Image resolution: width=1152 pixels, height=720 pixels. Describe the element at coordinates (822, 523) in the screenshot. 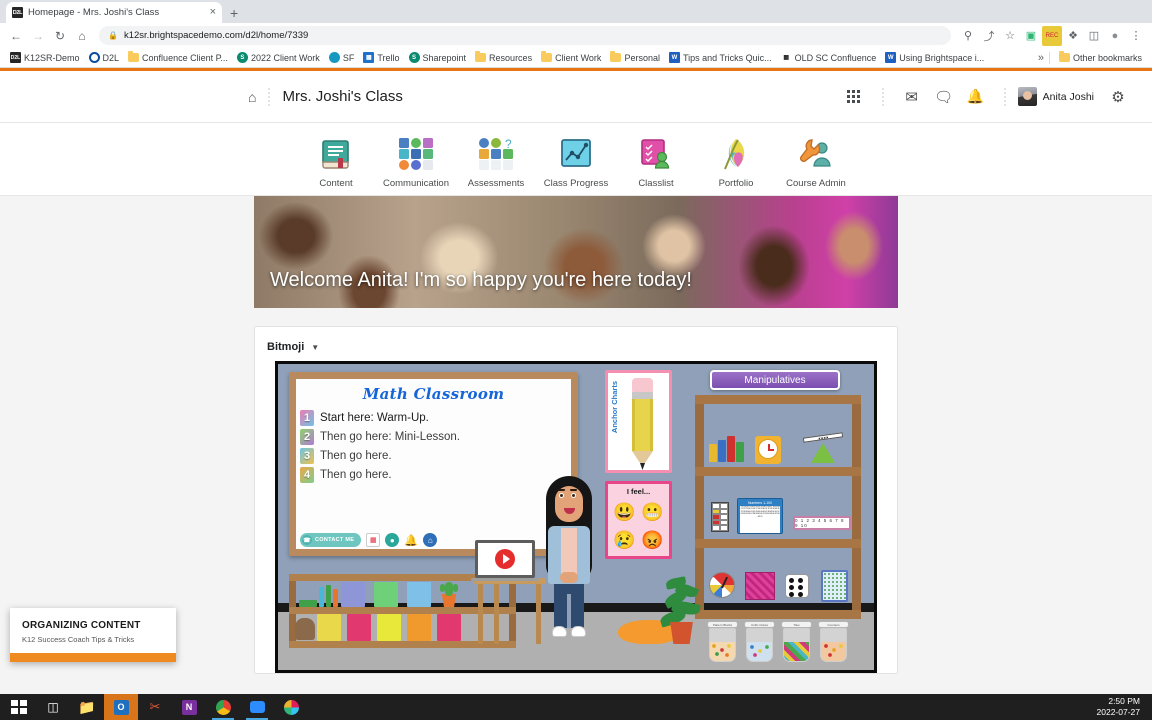

I see `number-line-icon: 0 1 2 3 4 5 6 7 8 9 10` at that location.